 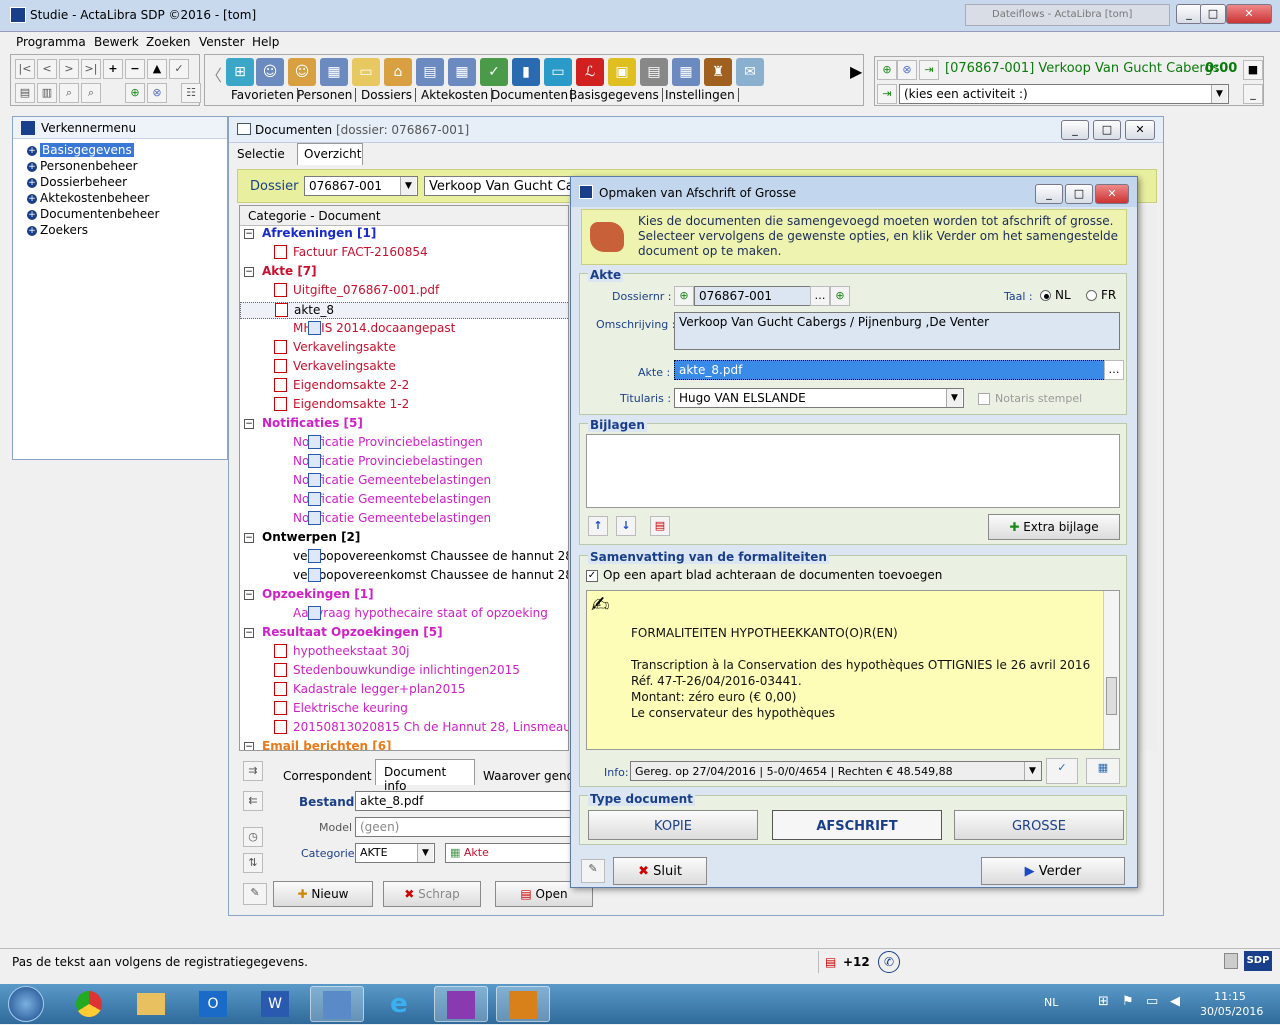 I want to click on dossier-person-icon: ▦, so click(x=334, y=72).